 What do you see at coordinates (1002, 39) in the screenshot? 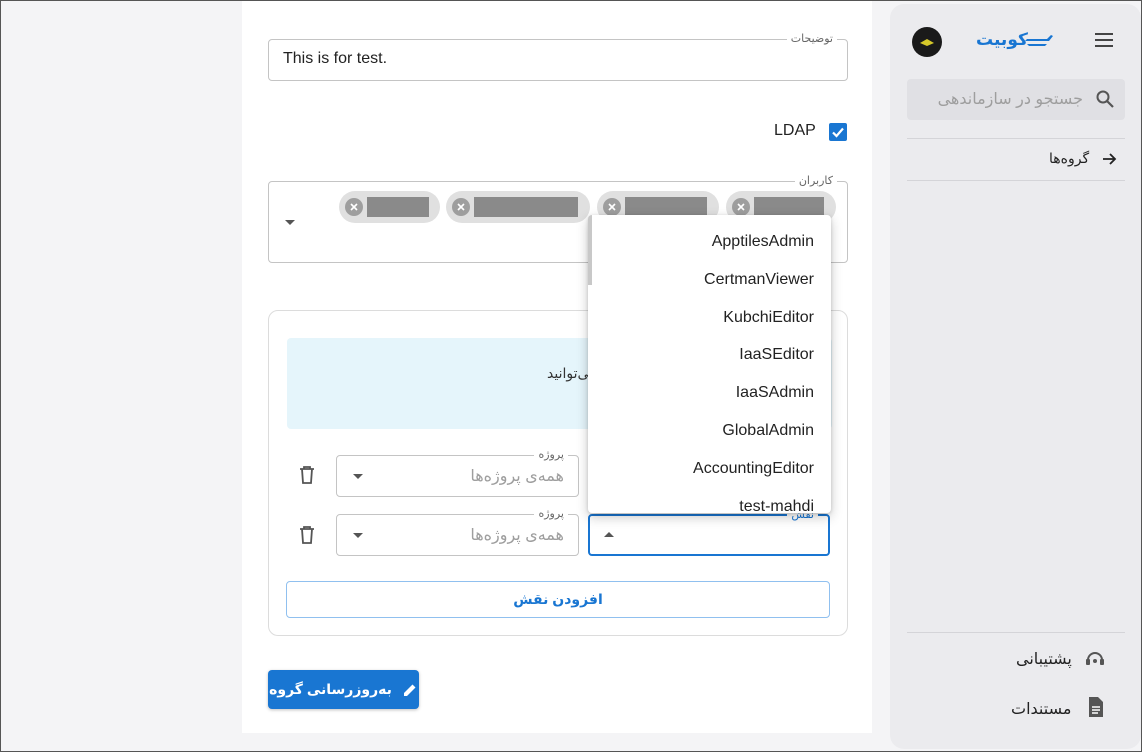
I see `brand-name: کوبیت` at bounding box center [1002, 39].